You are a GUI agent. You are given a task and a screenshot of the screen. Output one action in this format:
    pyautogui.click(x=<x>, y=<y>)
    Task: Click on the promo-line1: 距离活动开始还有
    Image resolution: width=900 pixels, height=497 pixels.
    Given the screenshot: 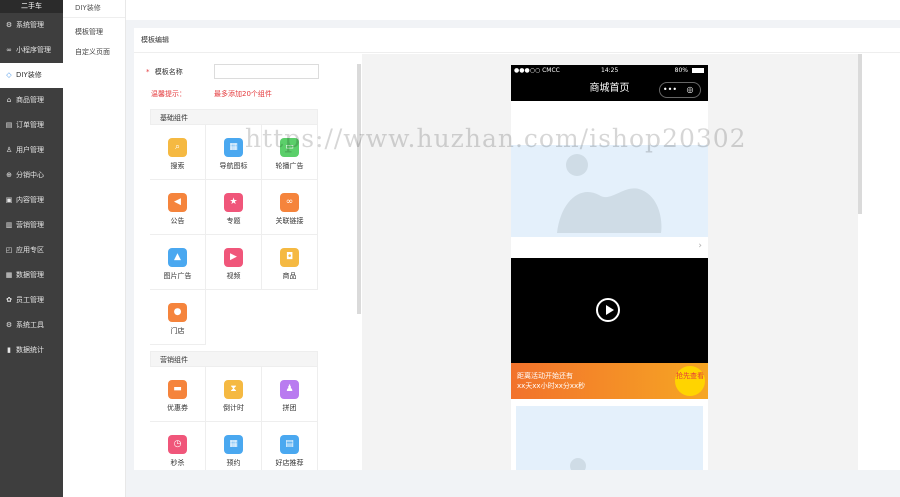 What is the action you would take?
    pyautogui.click(x=545, y=376)
    